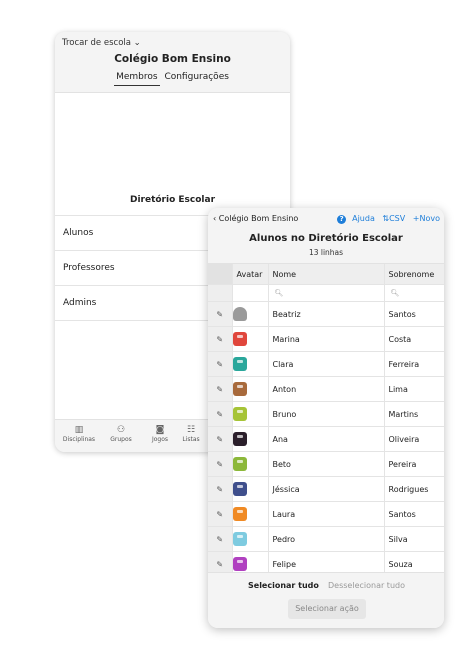 This screenshot has width=463, height=650. I want to click on help-icon: ?, so click(342, 219).